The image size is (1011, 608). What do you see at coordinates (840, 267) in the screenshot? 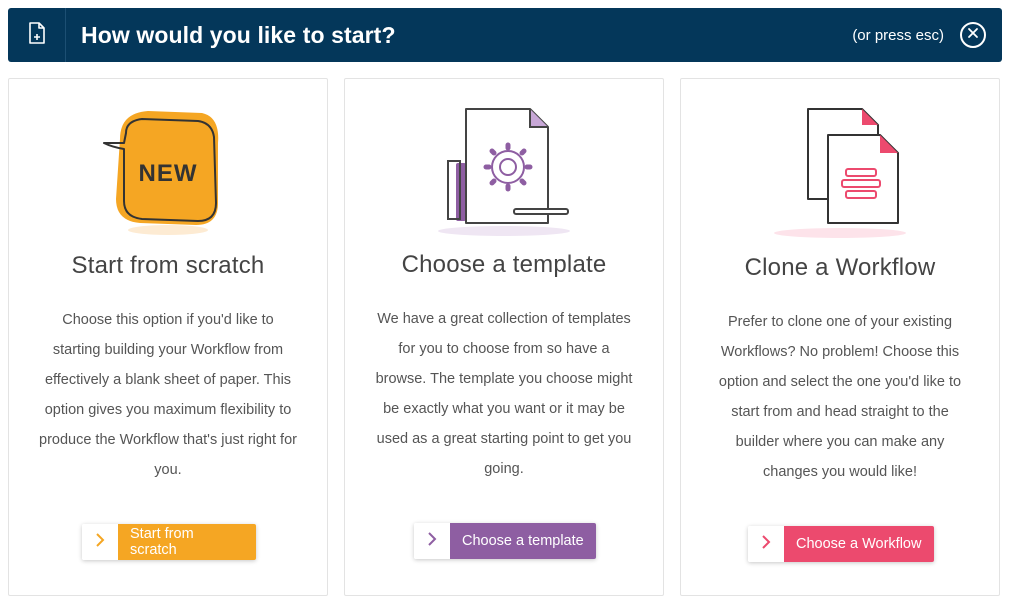
I see `card-title: Clone a Workflow` at bounding box center [840, 267].